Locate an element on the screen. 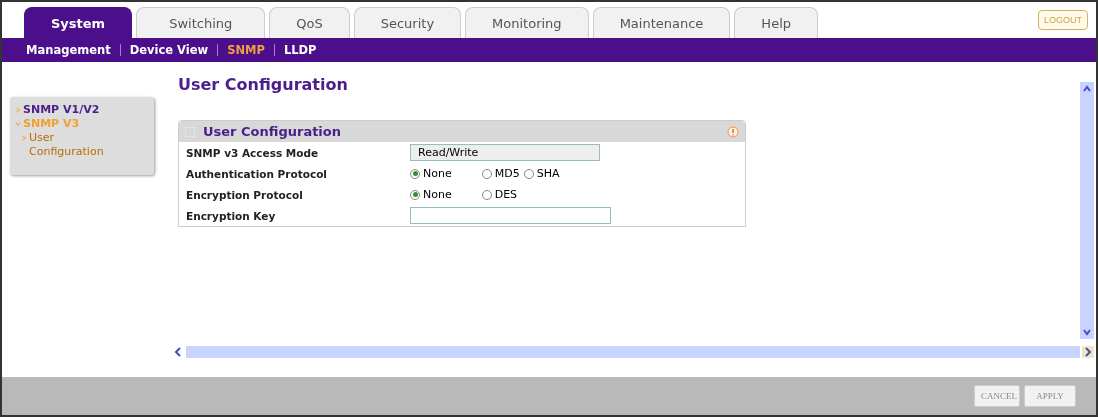  scroll-down-icon is located at coordinates (1087, 332).